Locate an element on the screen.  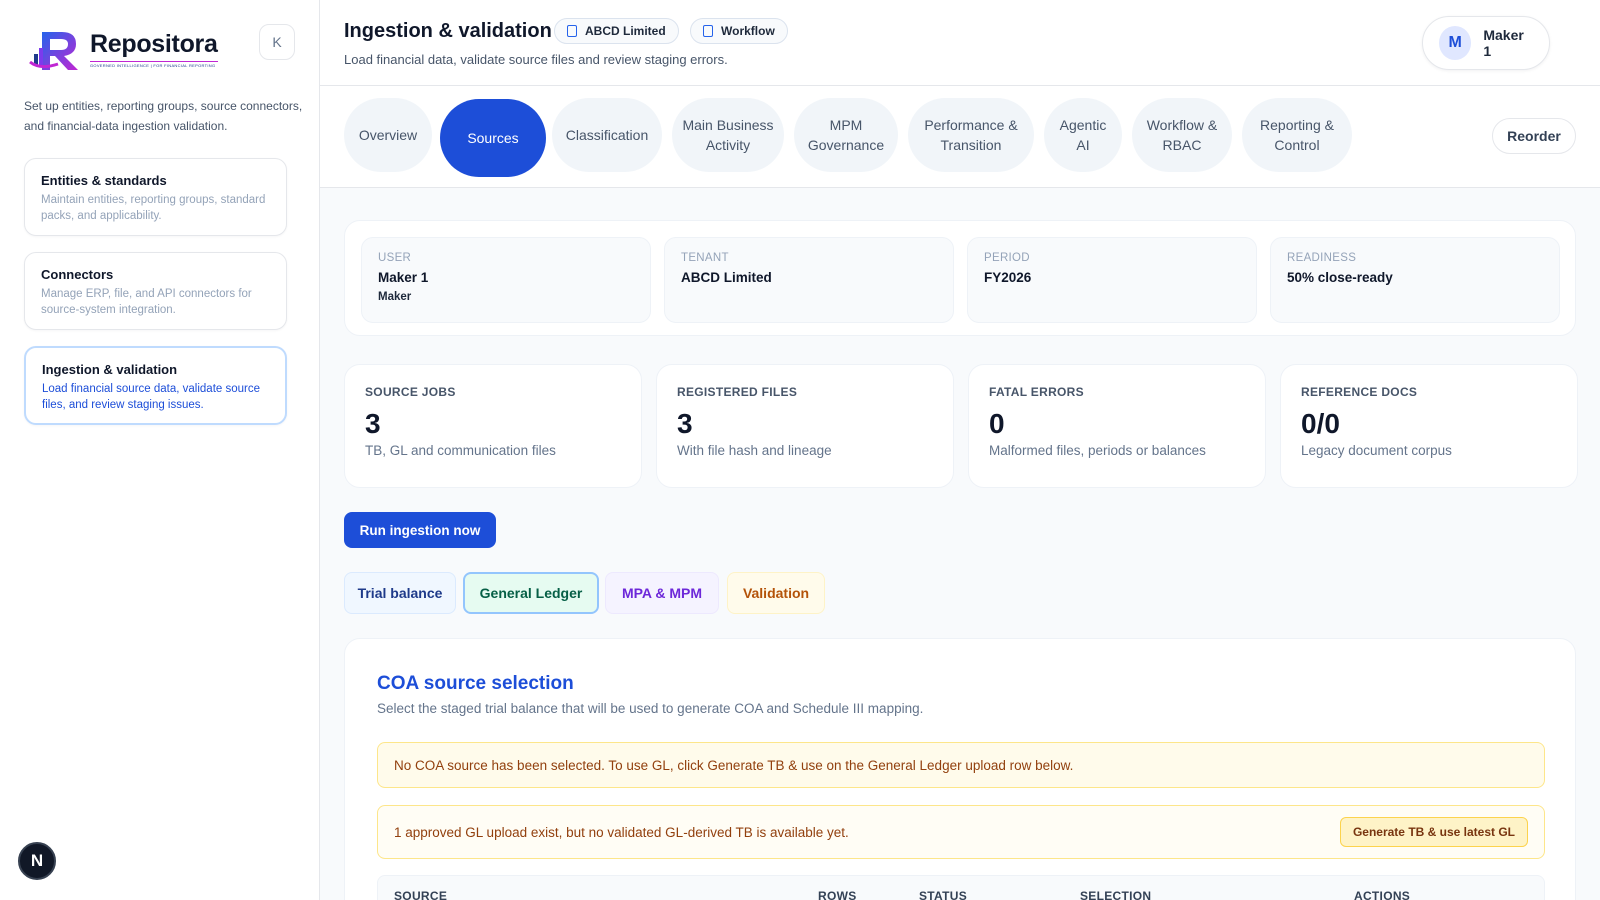
context-value: ABCD Limited is located at coordinates (726, 277).